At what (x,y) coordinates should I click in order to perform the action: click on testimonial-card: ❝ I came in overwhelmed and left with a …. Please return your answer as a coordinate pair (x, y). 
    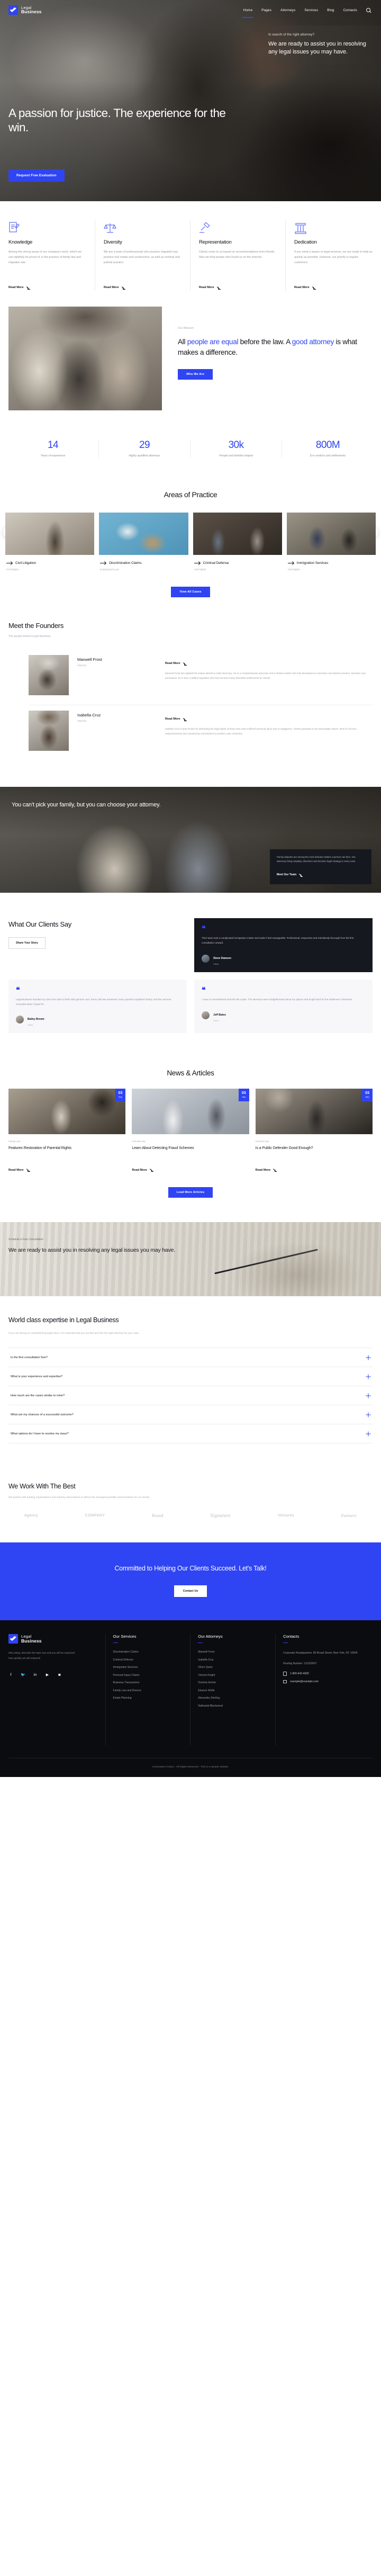
    Looking at the image, I should click on (283, 1006).